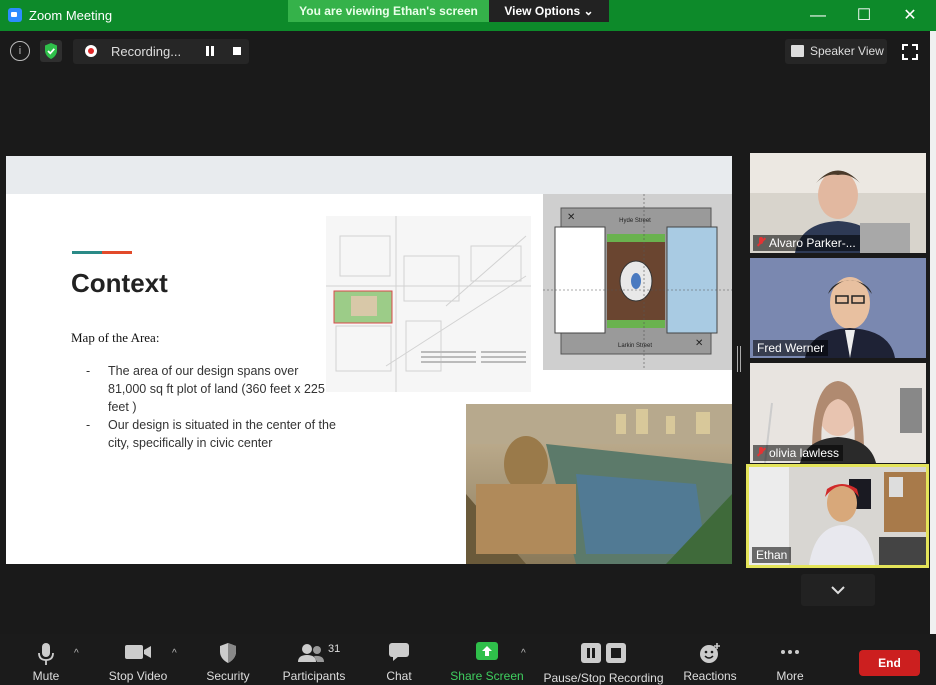 This screenshot has height=685, width=936. I want to click on view-options-button: View Options ⌄, so click(549, 11).